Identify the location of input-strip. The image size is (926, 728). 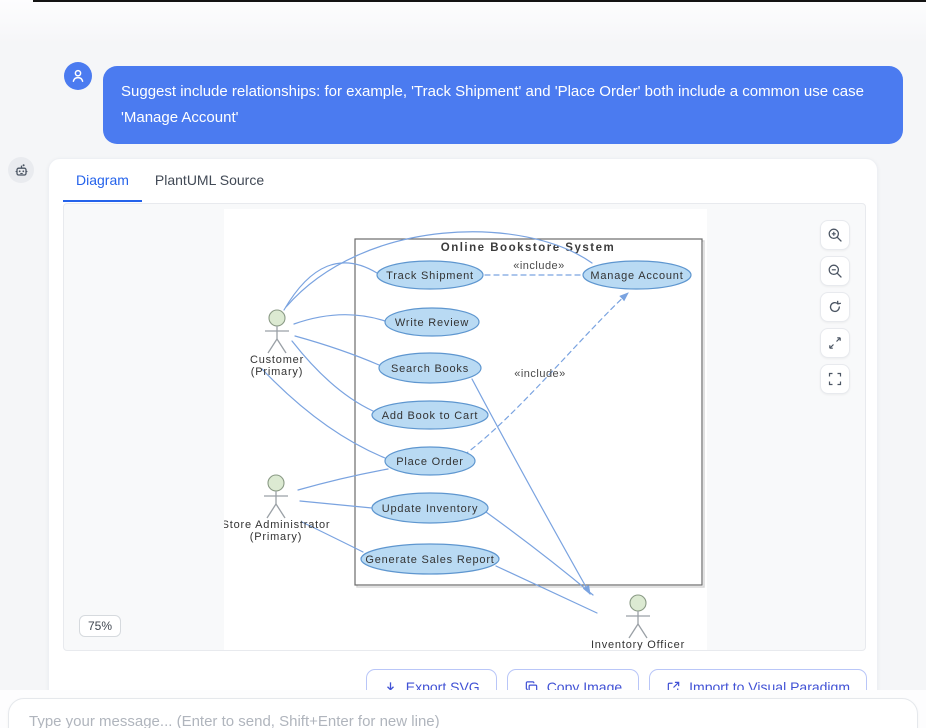
(463, 709).